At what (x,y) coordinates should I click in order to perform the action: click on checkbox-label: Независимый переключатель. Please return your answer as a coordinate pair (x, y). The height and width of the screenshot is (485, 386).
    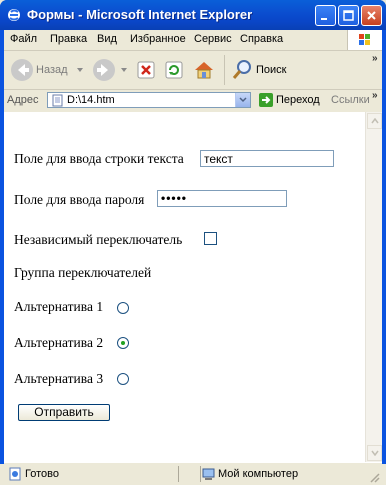
    Looking at the image, I should click on (98, 239).